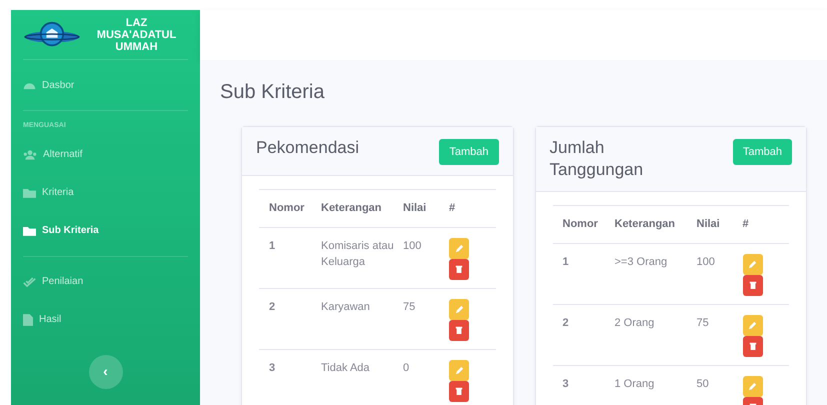 The height and width of the screenshot is (405, 827). What do you see at coordinates (136, 46) in the screenshot?
I see `brand-text: UMMAH` at bounding box center [136, 46].